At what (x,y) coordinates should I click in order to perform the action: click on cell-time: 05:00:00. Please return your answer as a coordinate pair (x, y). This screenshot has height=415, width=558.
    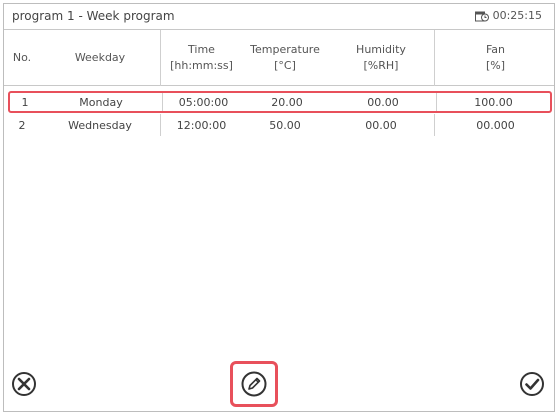
    Looking at the image, I should click on (203, 102).